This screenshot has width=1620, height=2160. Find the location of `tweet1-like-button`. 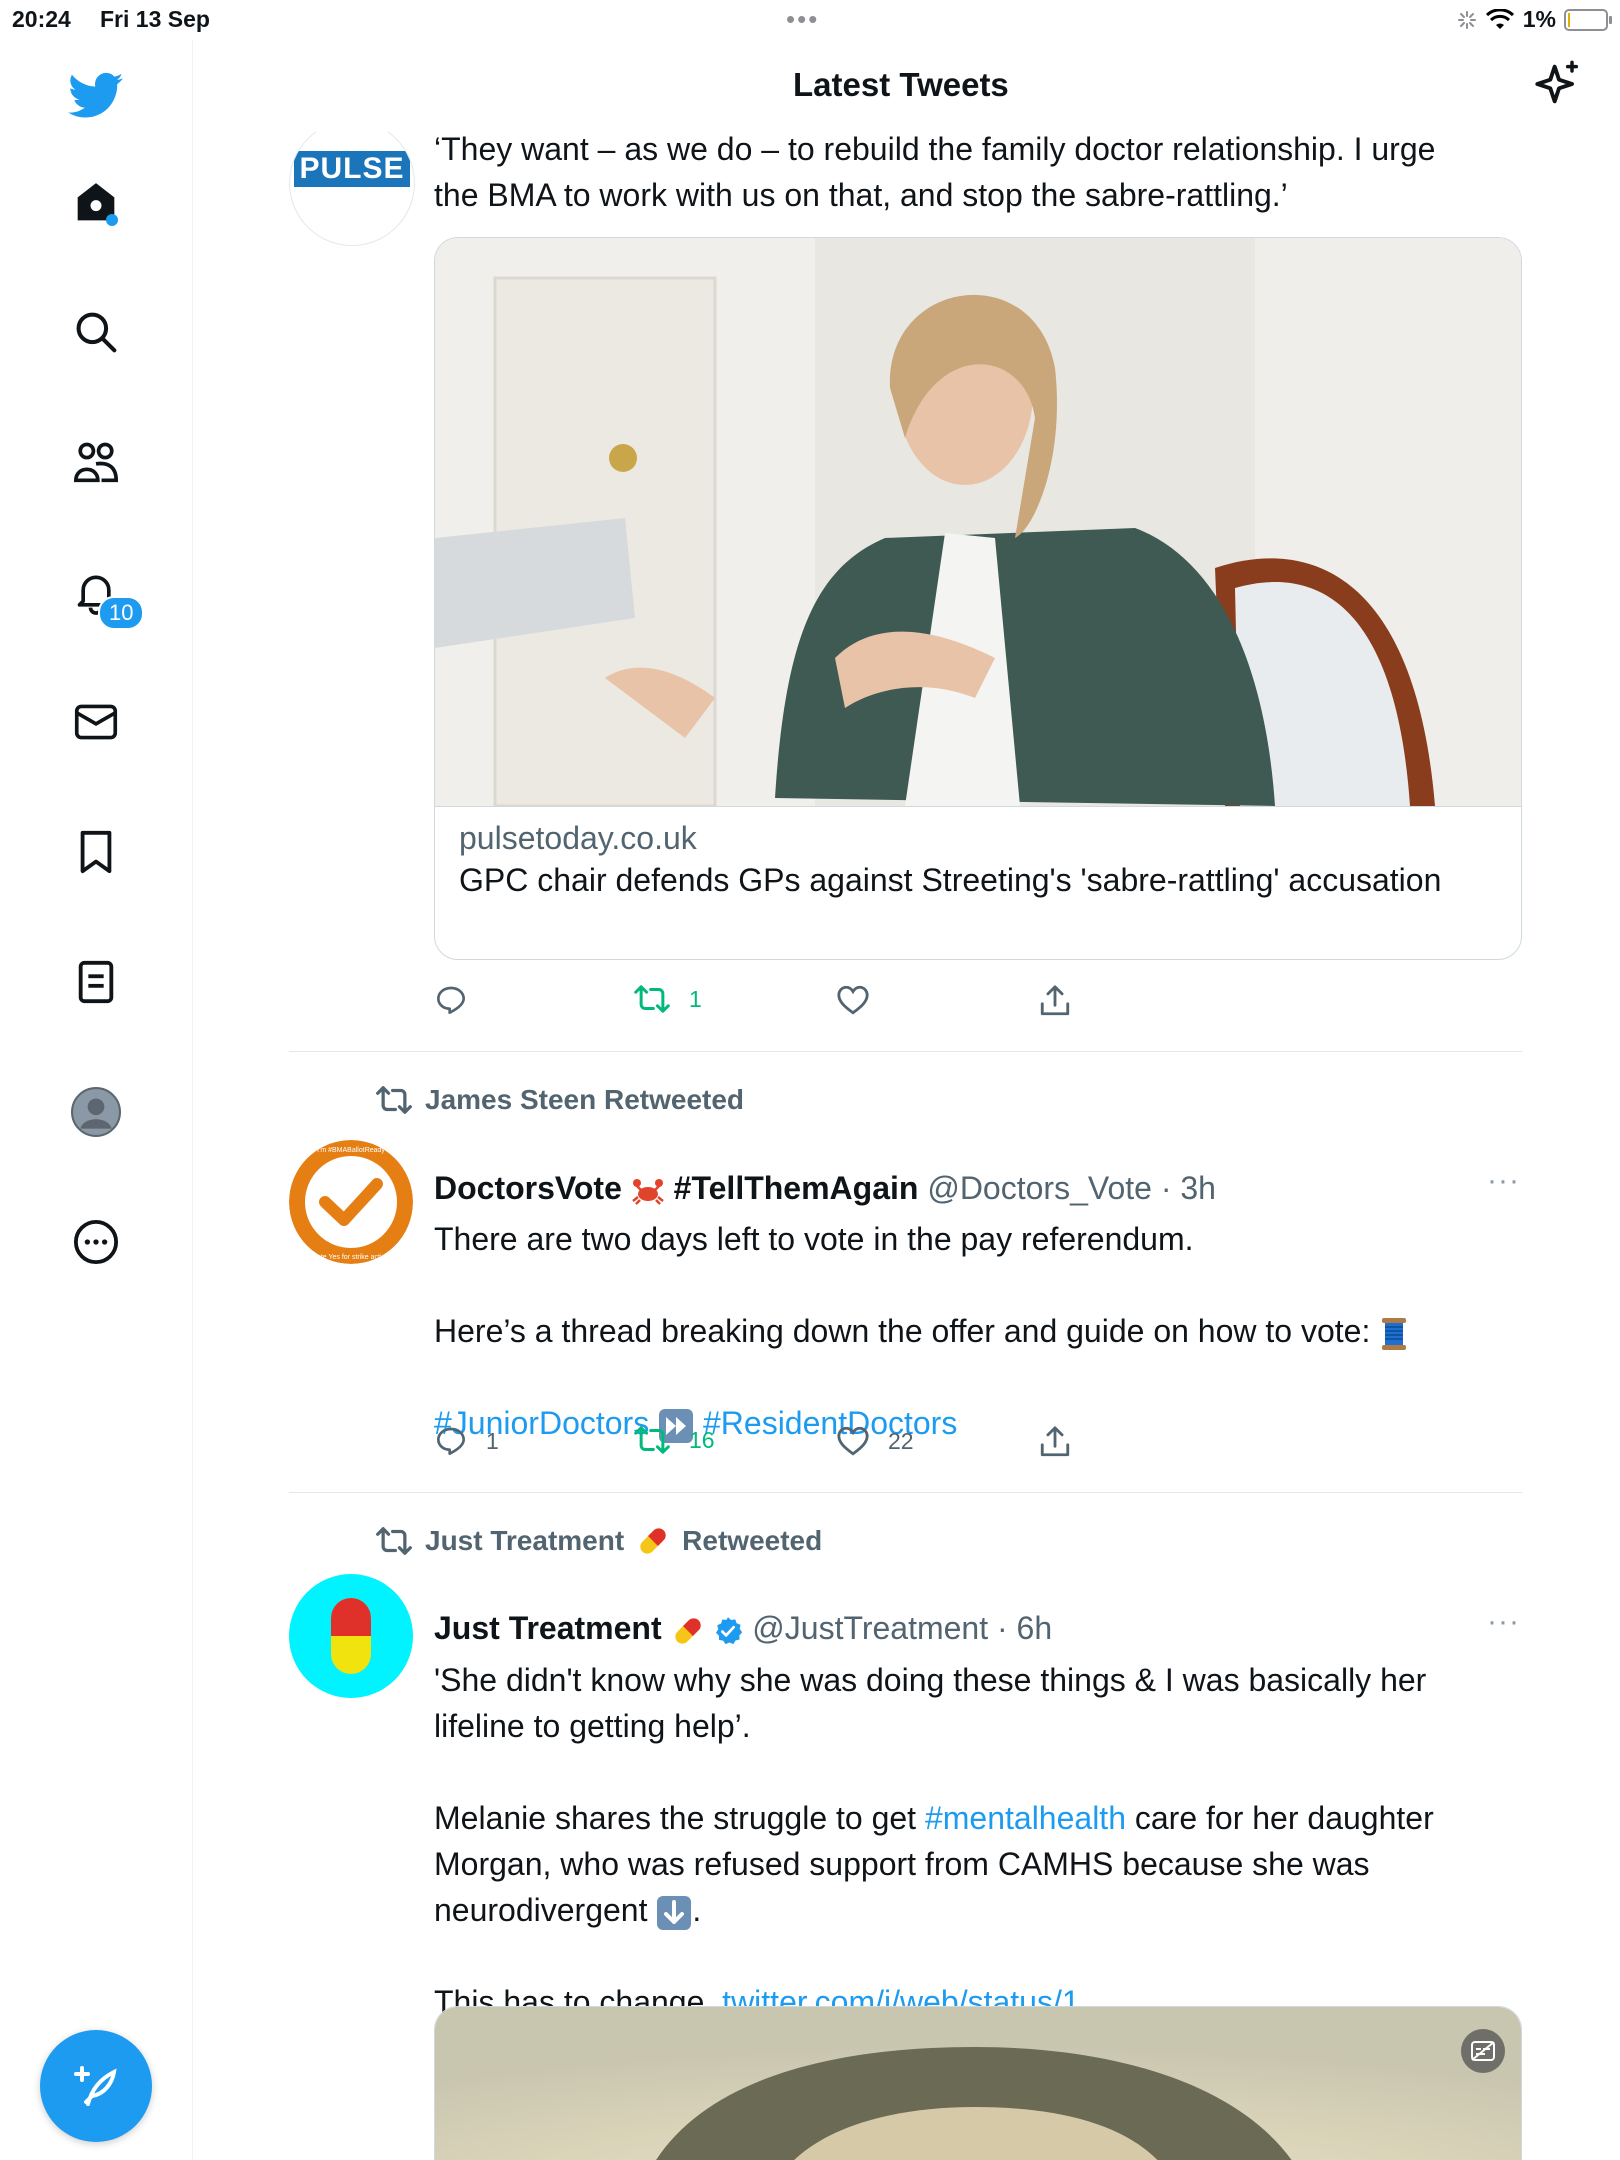

tweet1-like-button is located at coordinates (853, 1000).